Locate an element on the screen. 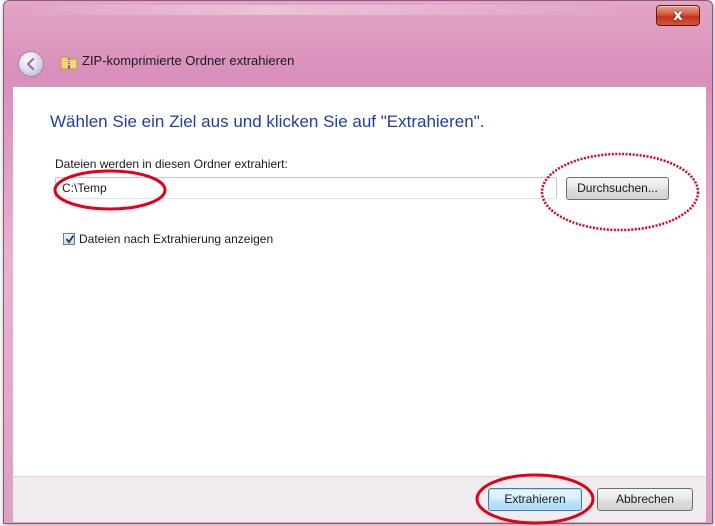  show-files-option: Dateien nach Extrahierung anzeigen is located at coordinates (168, 239).